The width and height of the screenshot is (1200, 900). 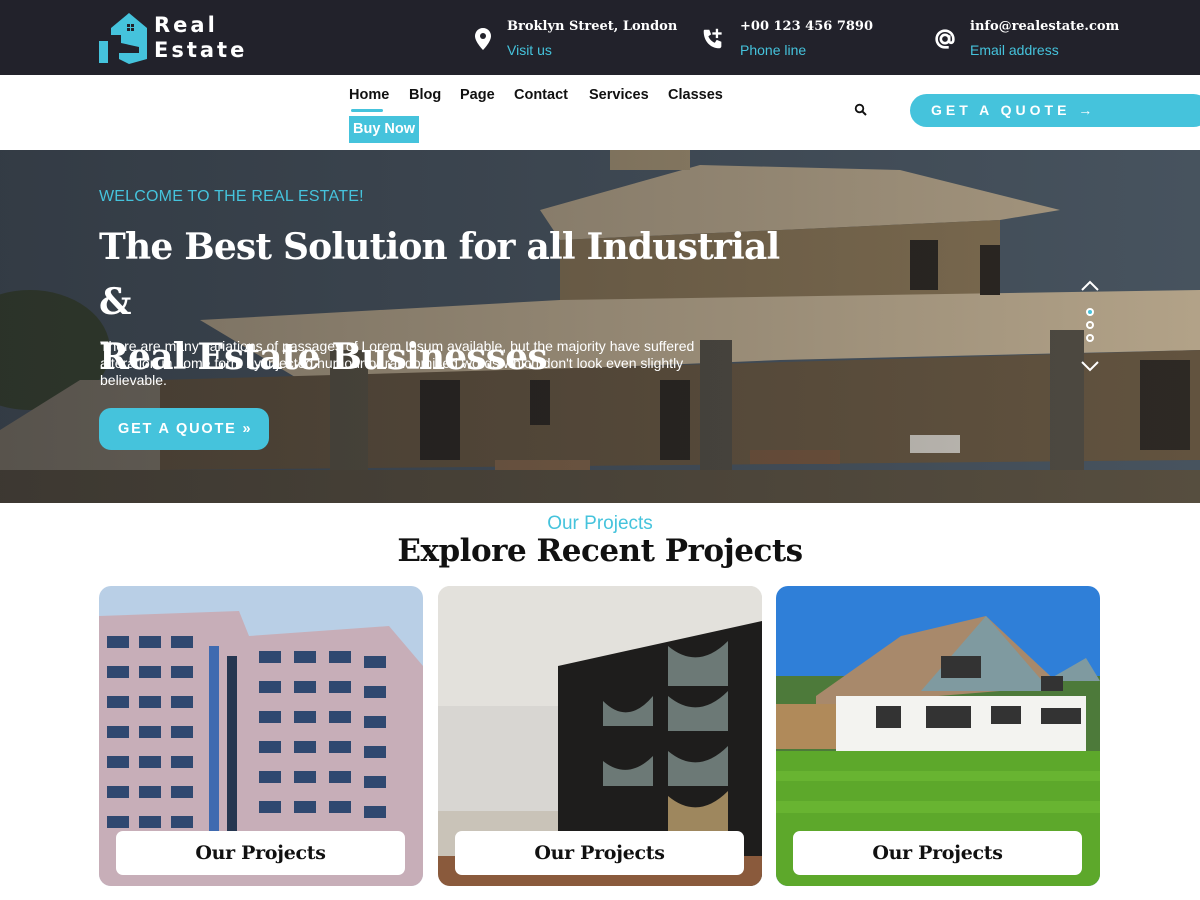 I want to click on at-sign-icon, so click(x=945, y=39).